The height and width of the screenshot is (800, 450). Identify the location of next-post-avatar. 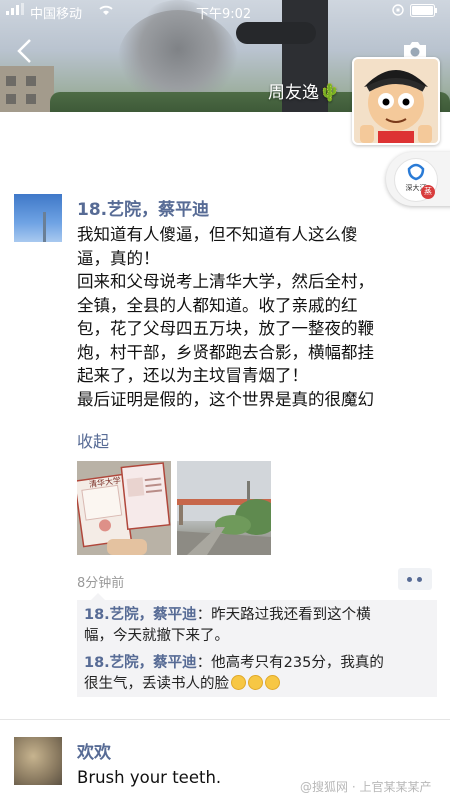
(38, 761).